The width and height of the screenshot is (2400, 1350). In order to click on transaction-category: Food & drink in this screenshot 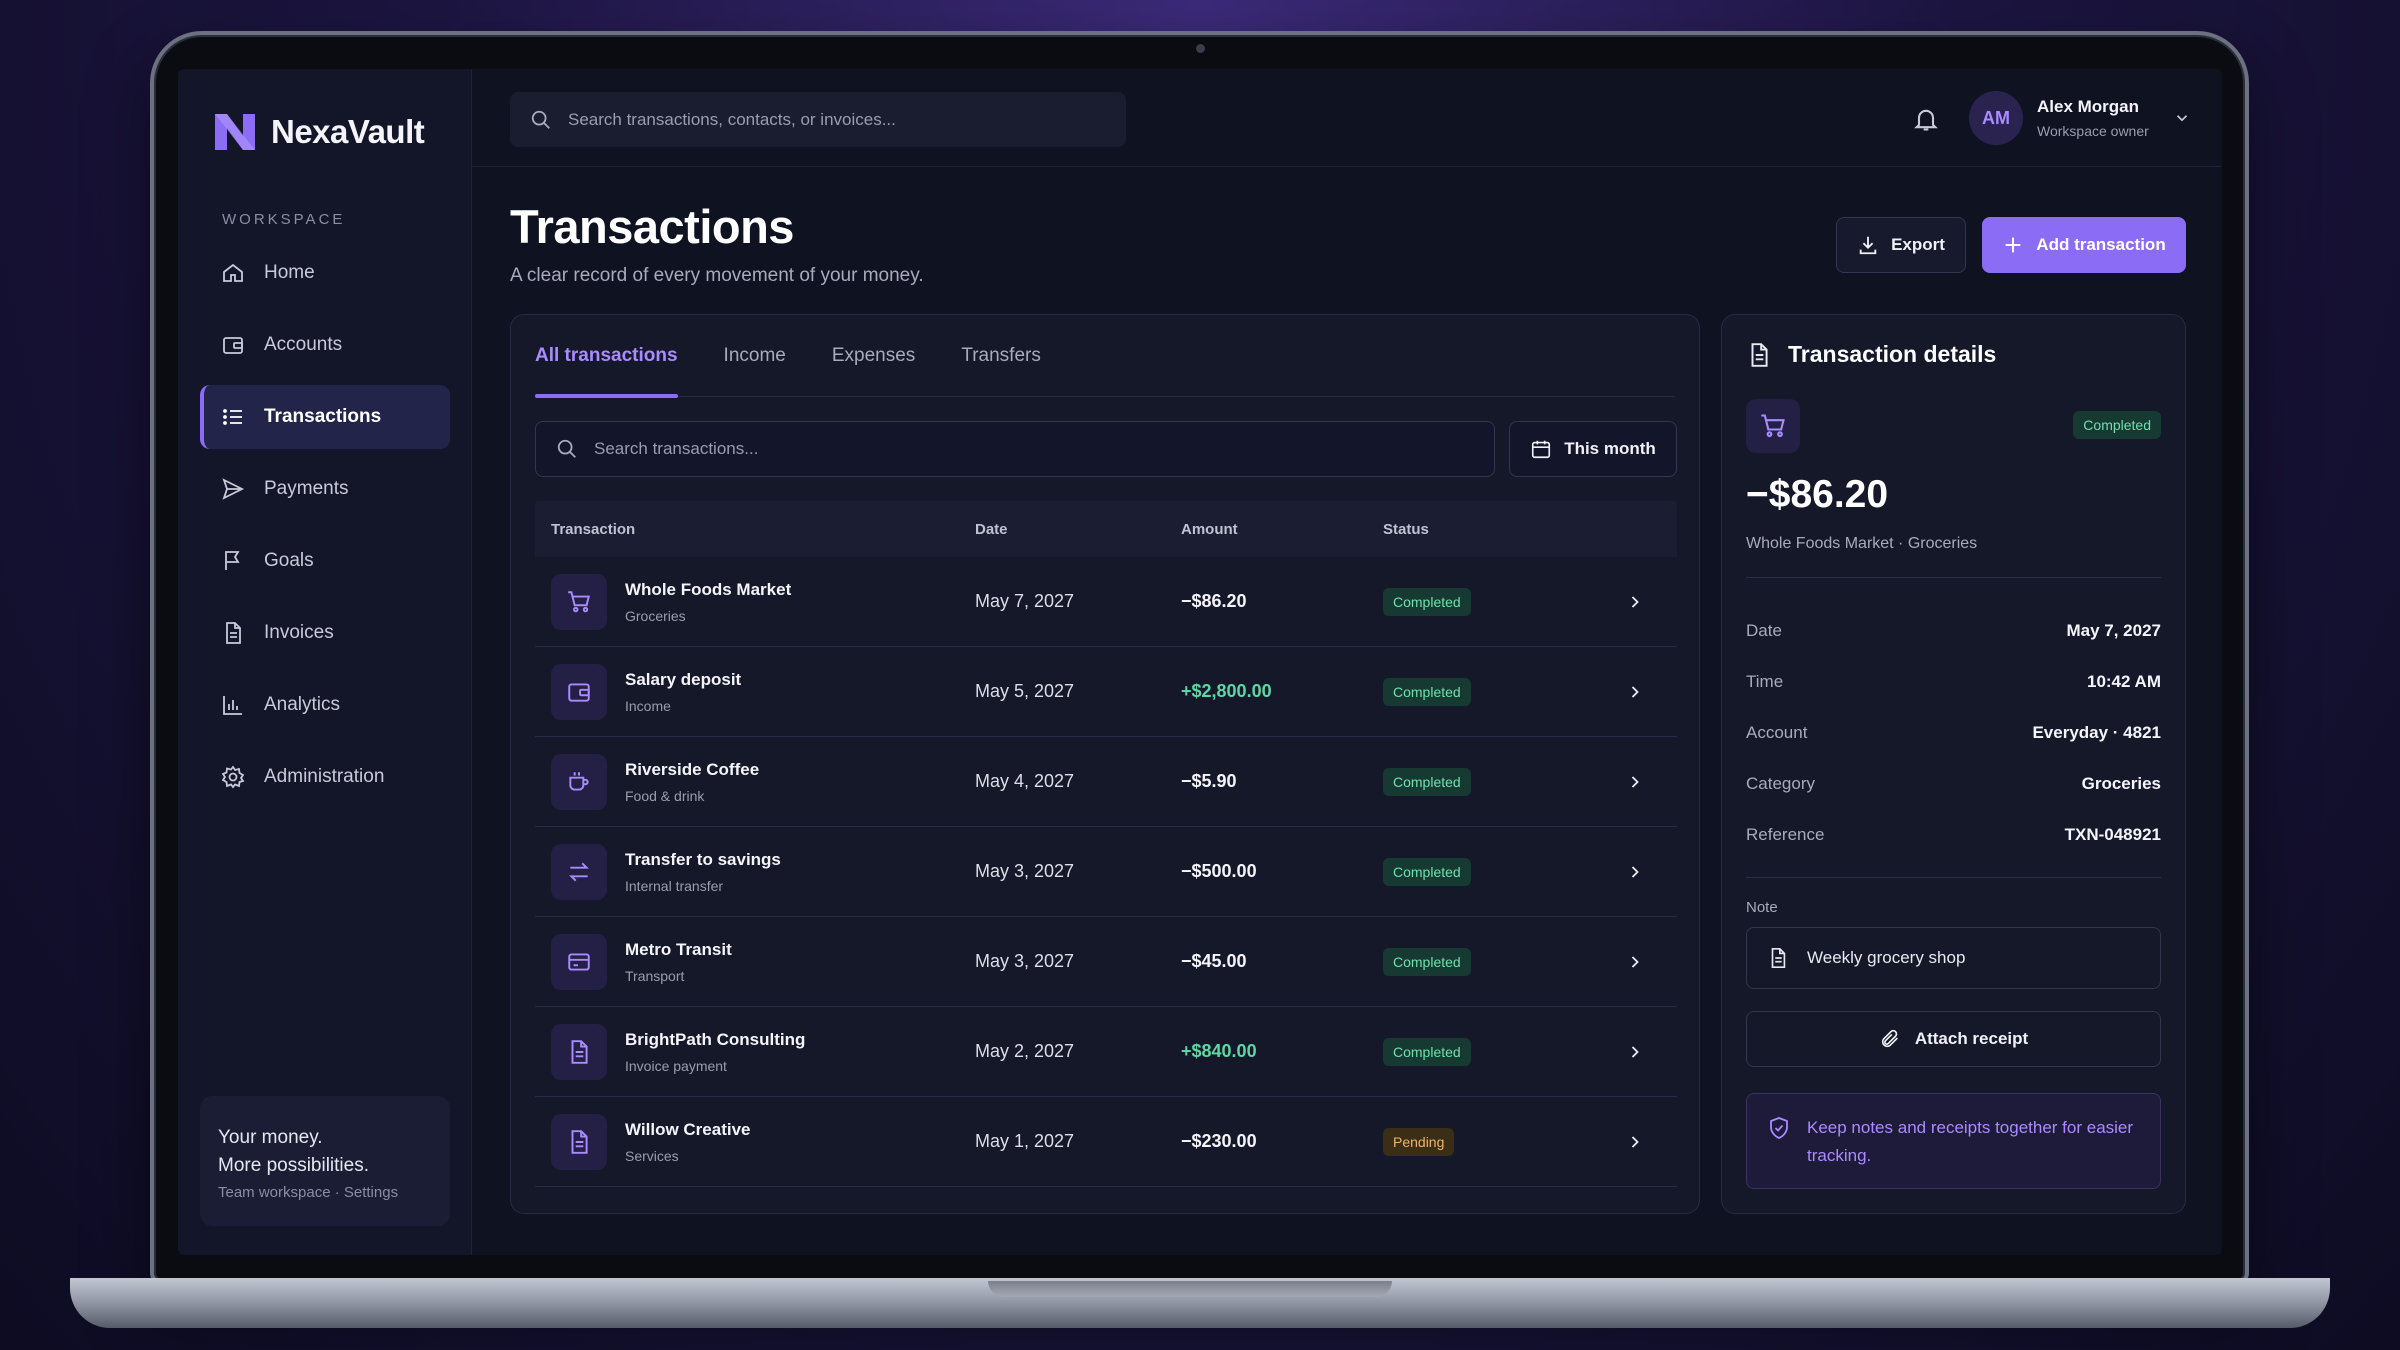, I will do `click(665, 795)`.